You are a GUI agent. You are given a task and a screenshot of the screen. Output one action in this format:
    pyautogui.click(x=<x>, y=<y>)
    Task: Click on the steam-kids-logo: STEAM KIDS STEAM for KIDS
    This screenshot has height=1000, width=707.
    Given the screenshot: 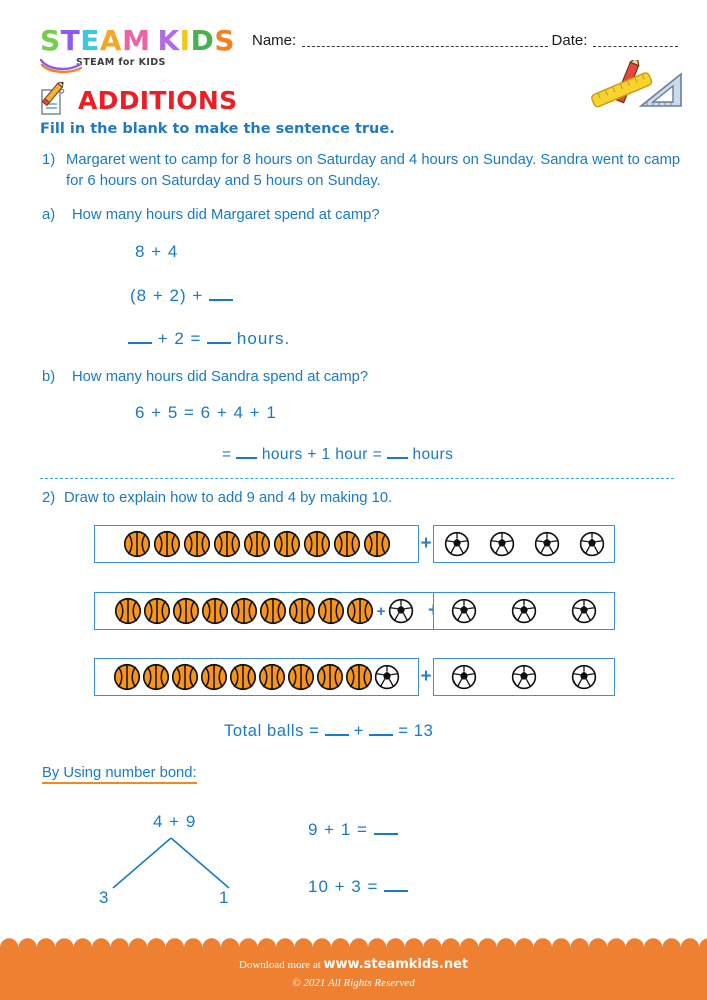 What is the action you would take?
    pyautogui.click(x=137, y=50)
    